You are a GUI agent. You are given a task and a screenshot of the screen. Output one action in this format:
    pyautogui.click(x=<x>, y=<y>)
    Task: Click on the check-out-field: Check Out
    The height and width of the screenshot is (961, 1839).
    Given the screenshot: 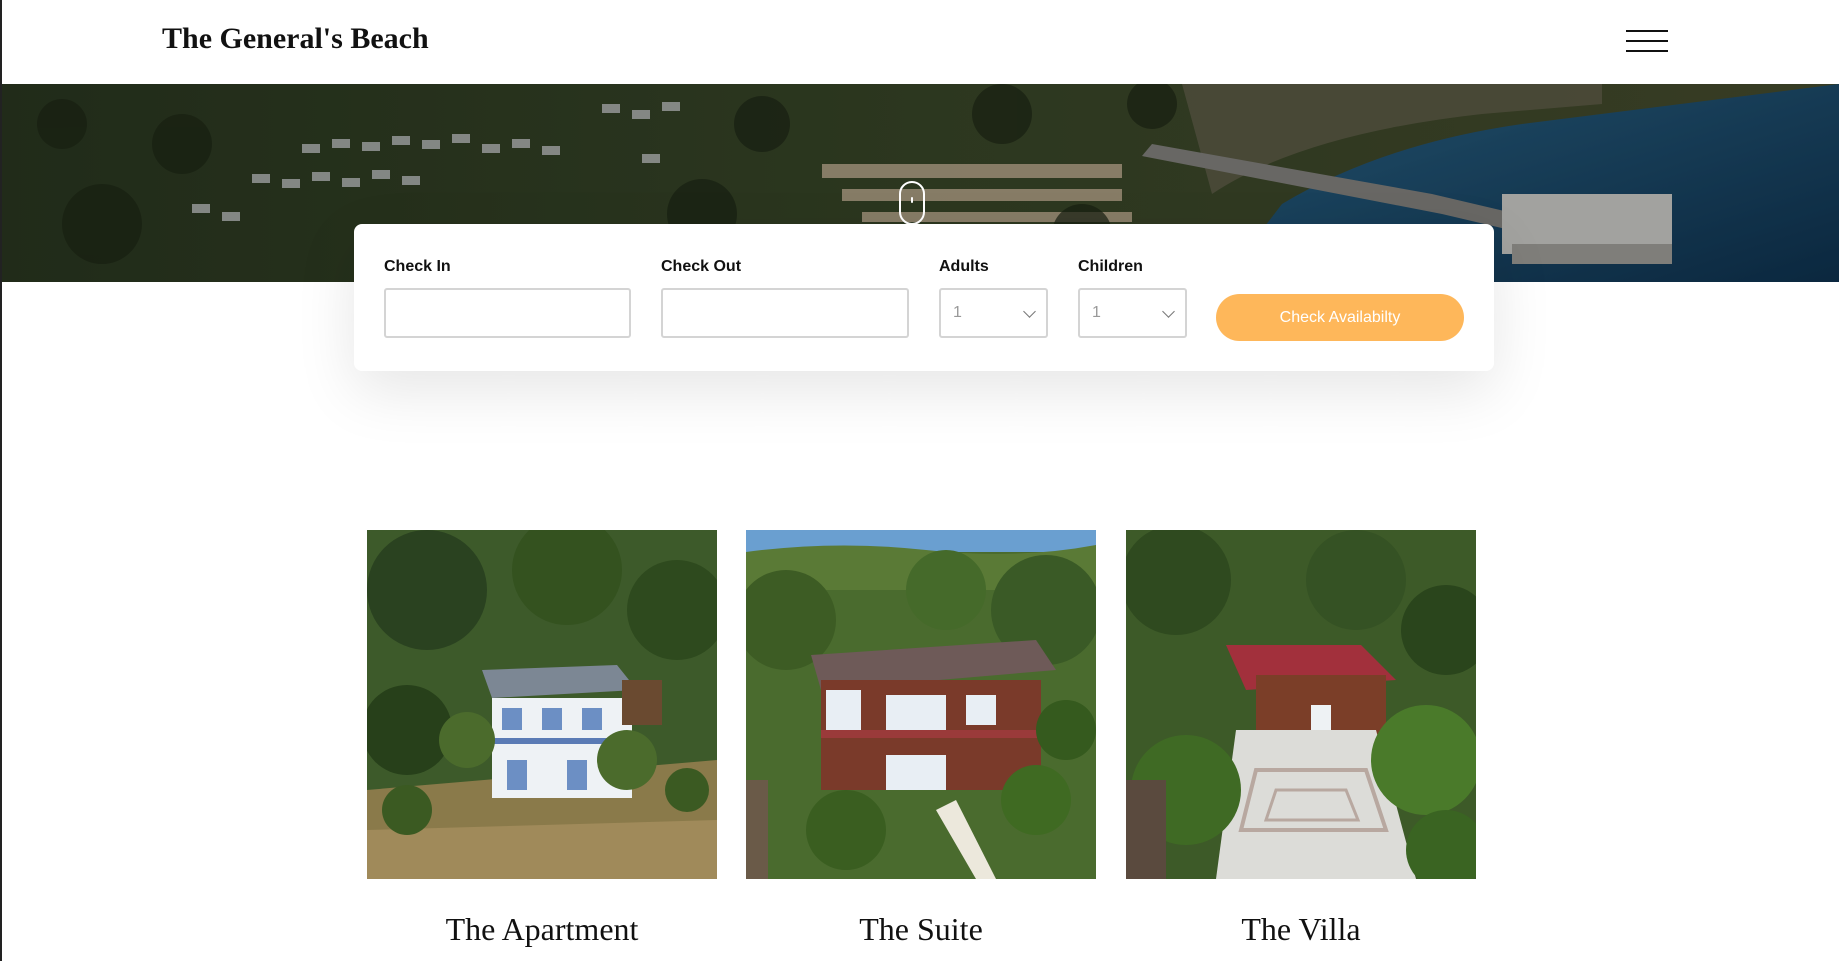 What is the action you would take?
    pyautogui.click(x=785, y=298)
    